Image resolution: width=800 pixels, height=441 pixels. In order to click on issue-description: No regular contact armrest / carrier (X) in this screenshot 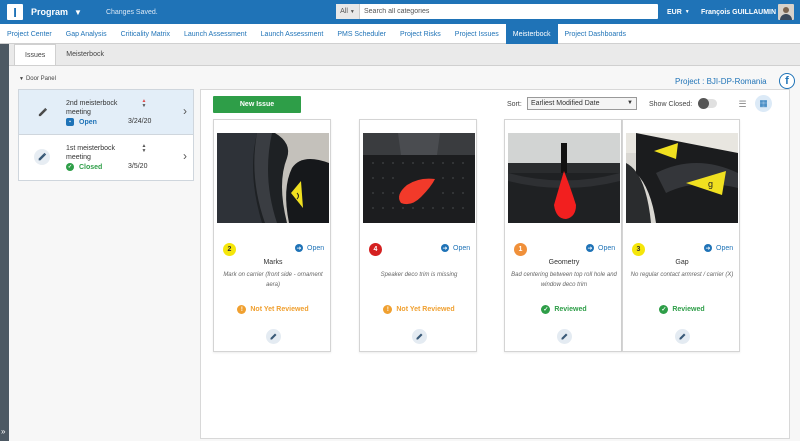, I will do `click(682, 275)`.